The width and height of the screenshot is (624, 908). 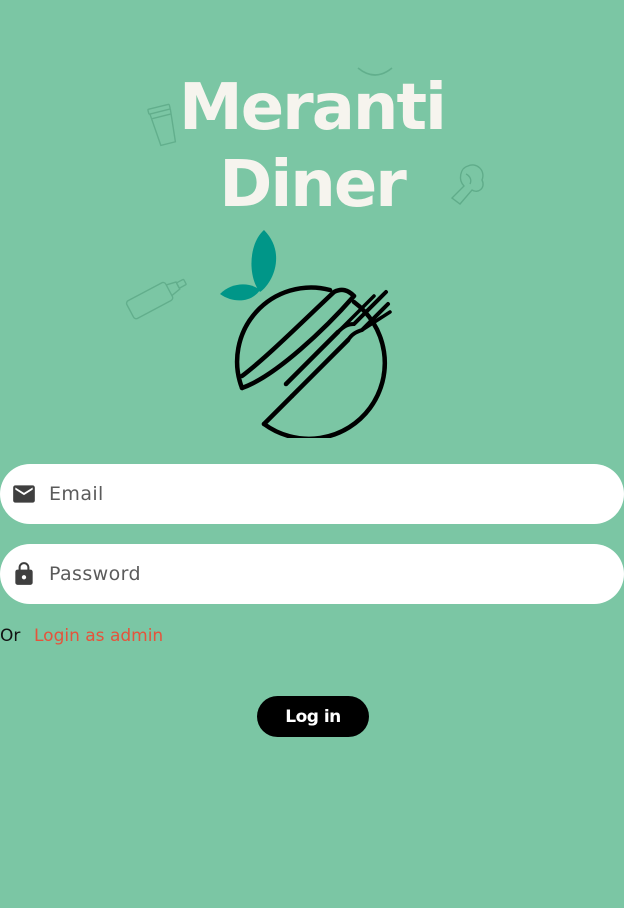 What do you see at coordinates (264, 261) in the screenshot?
I see `upper-leaf-icon` at bounding box center [264, 261].